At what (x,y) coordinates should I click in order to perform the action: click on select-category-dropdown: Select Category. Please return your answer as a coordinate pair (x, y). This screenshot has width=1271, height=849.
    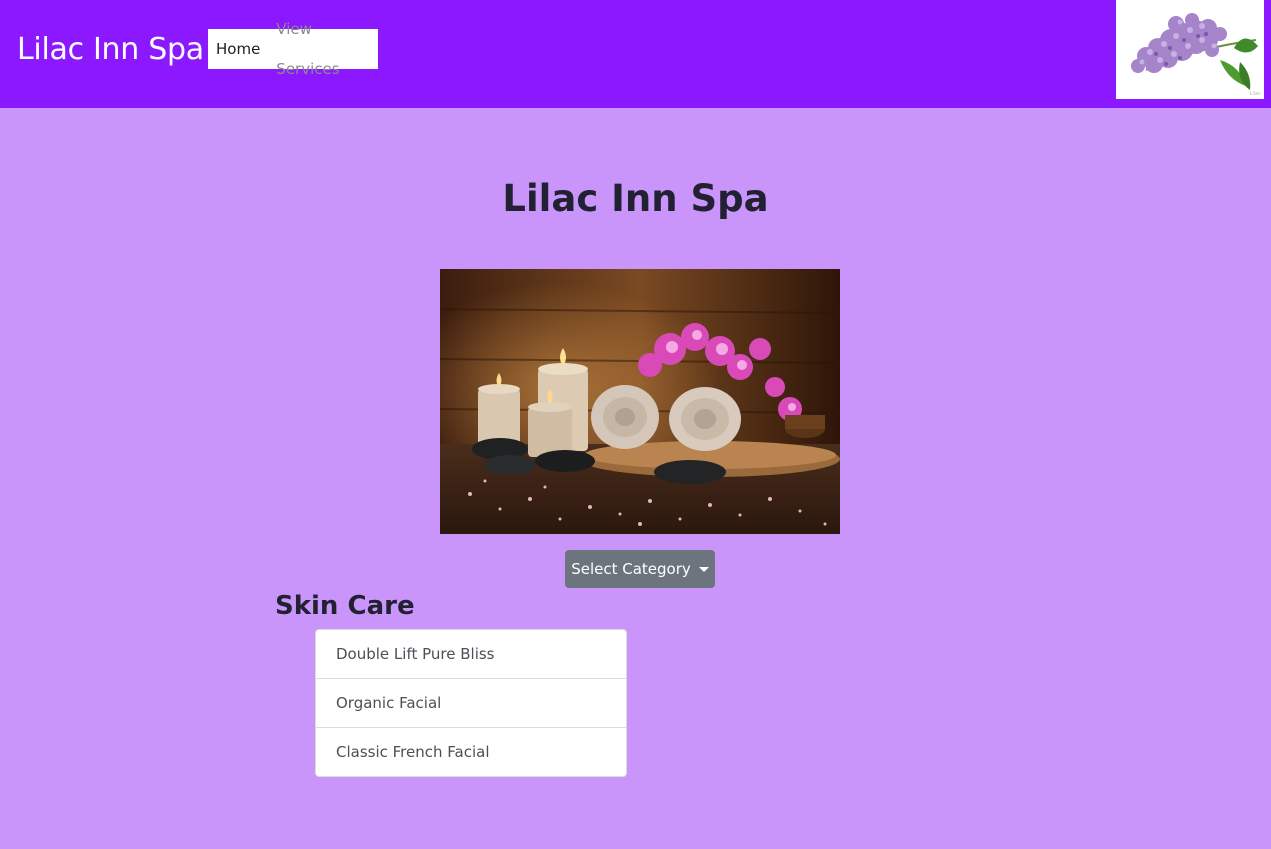
    Looking at the image, I should click on (640, 569).